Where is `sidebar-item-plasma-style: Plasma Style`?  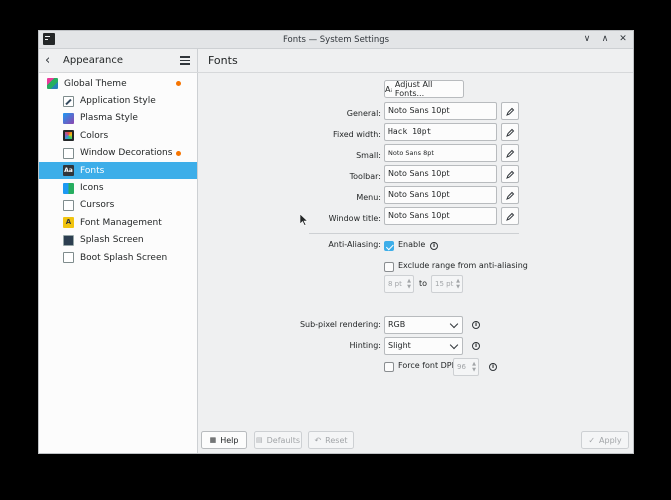 sidebar-item-plasma-style: Plasma Style is located at coordinates (118, 118).